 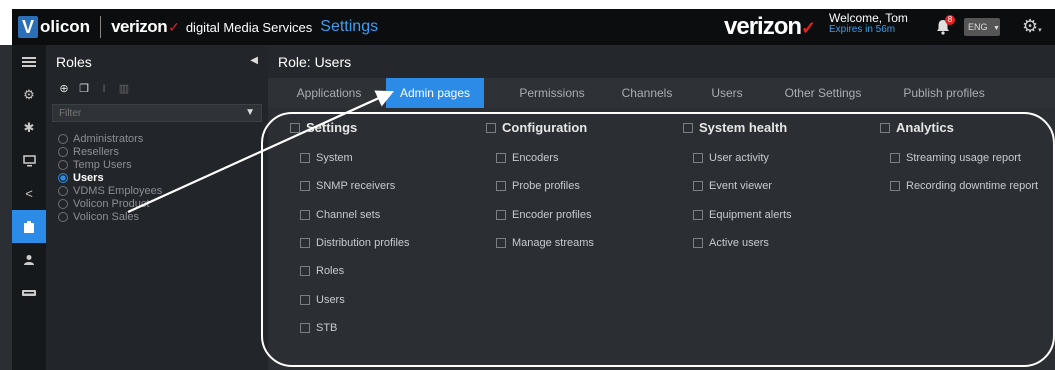 What do you see at coordinates (163, 190) in the screenshot?
I see `role-item: VDMS Employees` at bounding box center [163, 190].